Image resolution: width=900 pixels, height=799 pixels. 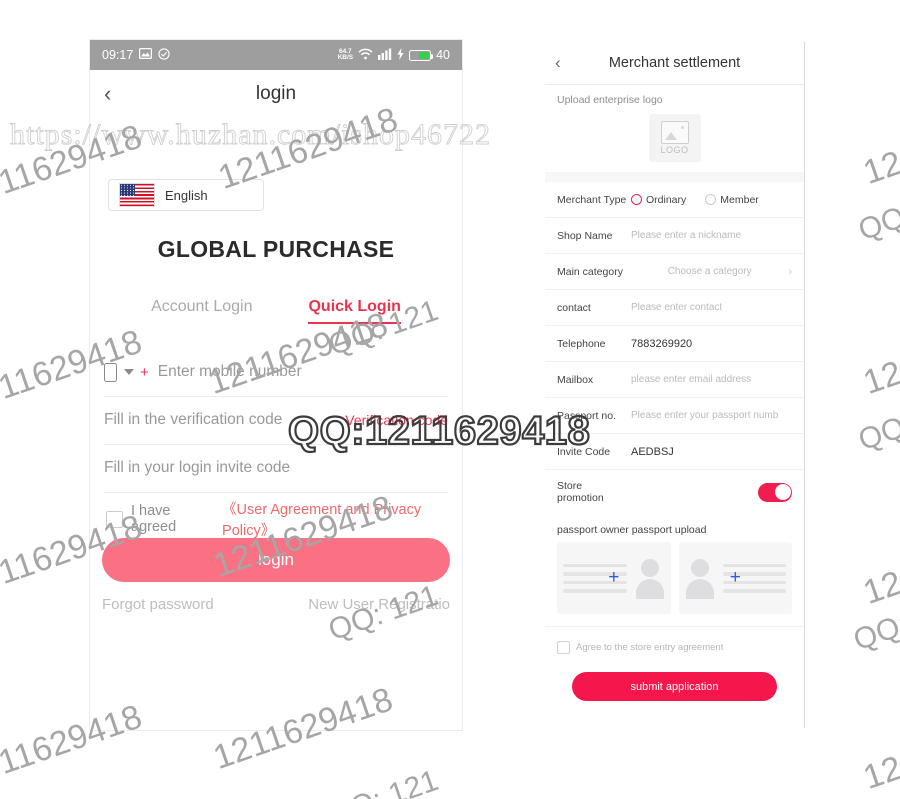 I want to click on upload-logo-button: LOGO, so click(x=674, y=138).